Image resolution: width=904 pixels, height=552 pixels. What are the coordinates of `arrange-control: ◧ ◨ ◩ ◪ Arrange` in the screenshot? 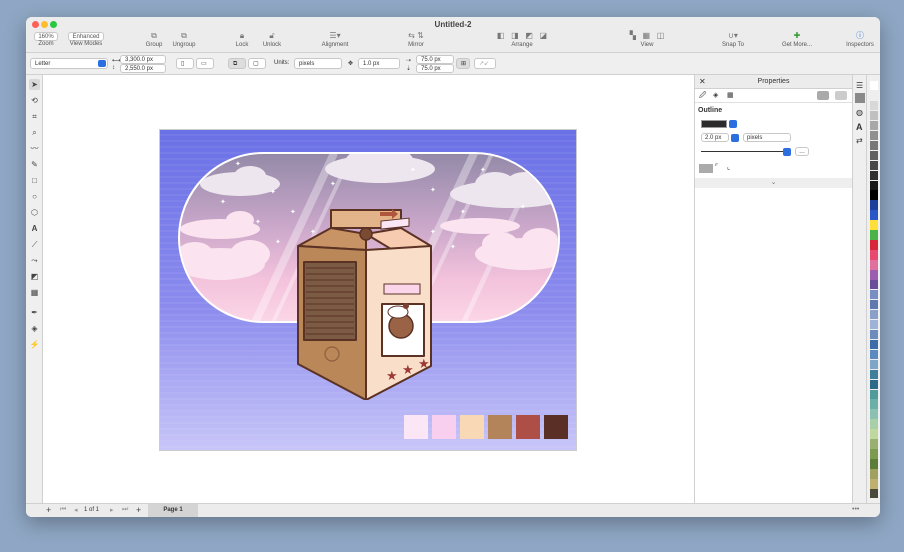 It's located at (522, 40).